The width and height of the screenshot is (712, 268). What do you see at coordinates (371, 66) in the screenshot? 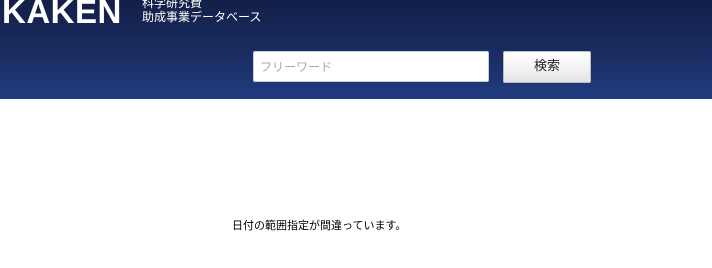
I see `search-input` at bounding box center [371, 66].